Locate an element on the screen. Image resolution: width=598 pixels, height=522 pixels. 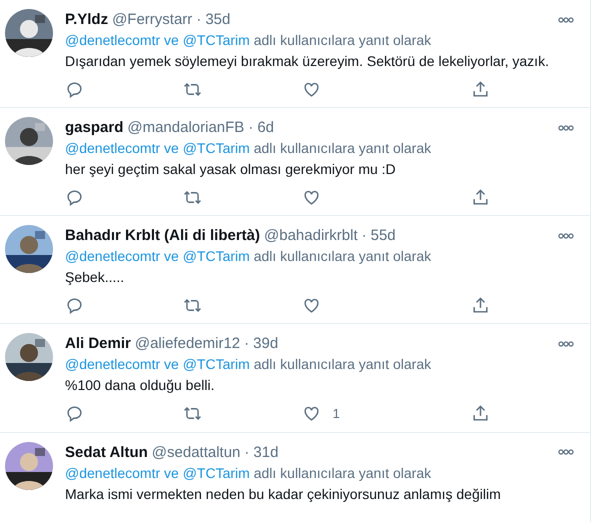
user-handle: @mandalorianFB is located at coordinates (185, 127).